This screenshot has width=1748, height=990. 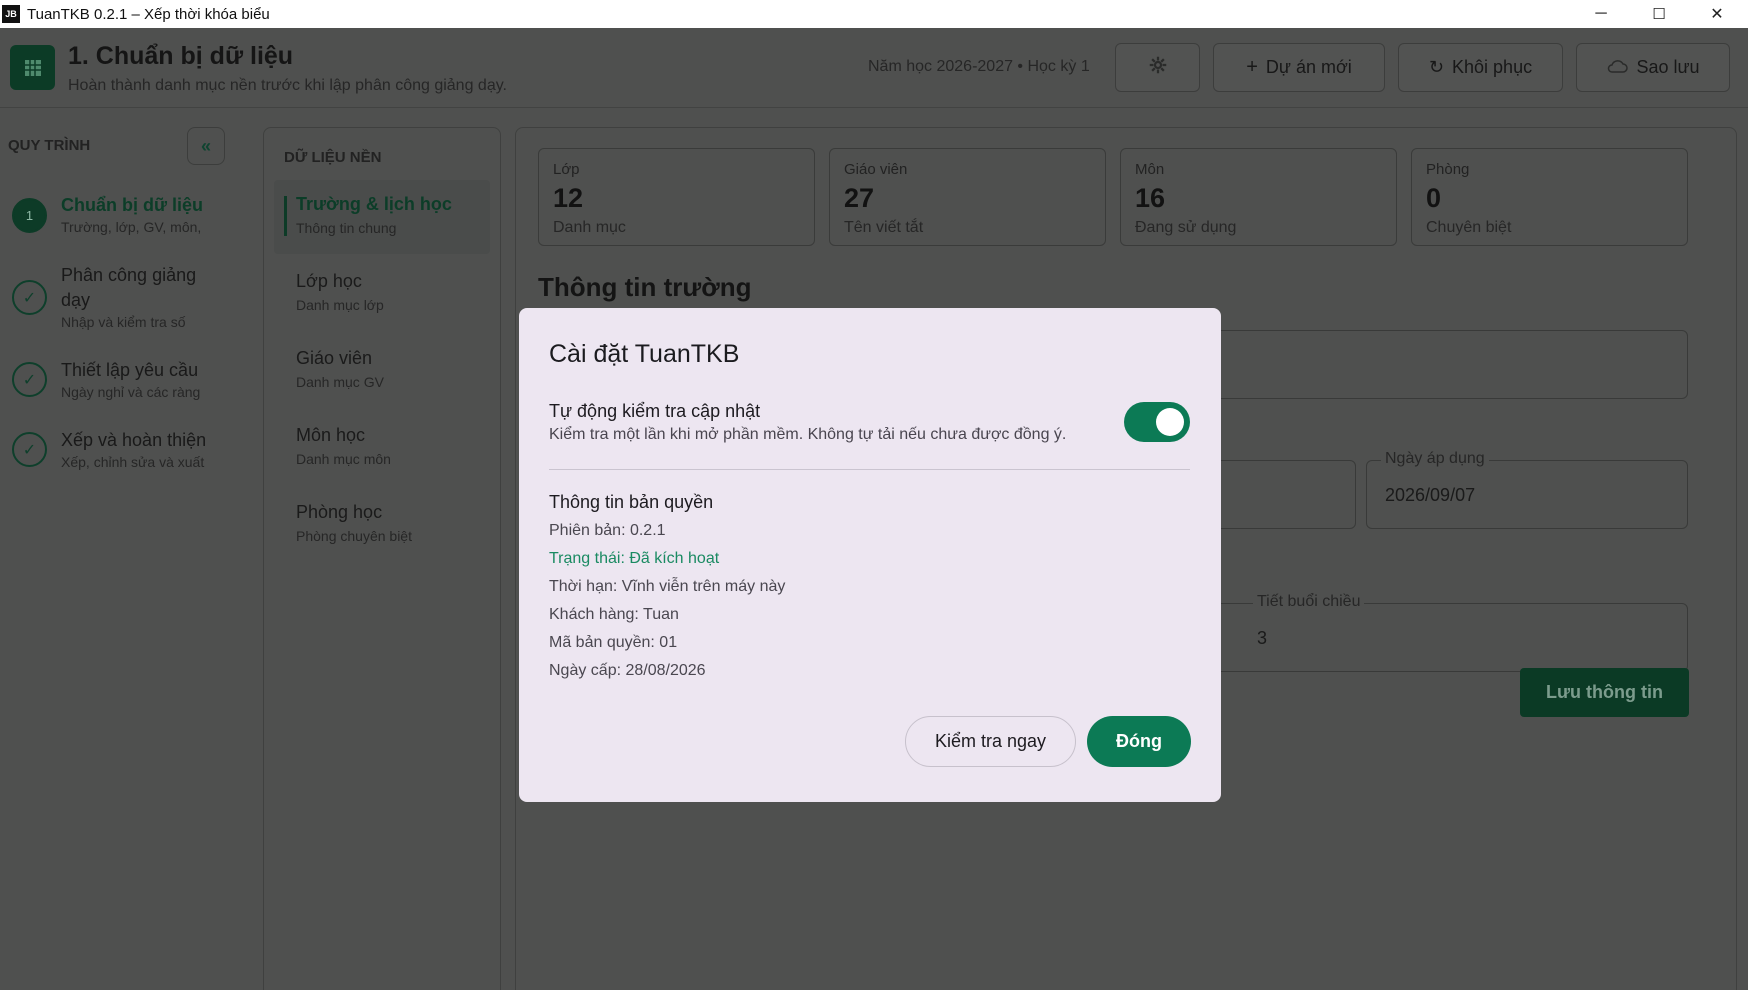 What do you see at coordinates (644, 354) in the screenshot?
I see `dialog-title: Cài đặt TuanTKB` at bounding box center [644, 354].